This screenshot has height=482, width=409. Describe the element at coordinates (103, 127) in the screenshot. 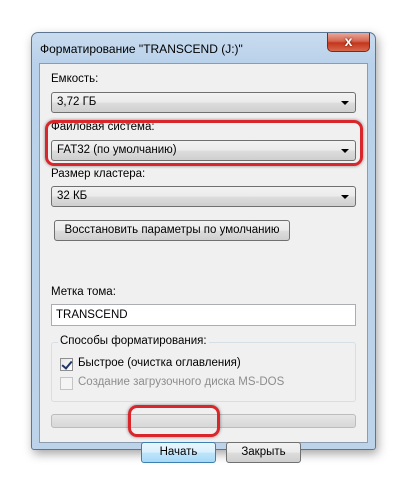

I see `filesystem-label: Файловая система:` at that location.